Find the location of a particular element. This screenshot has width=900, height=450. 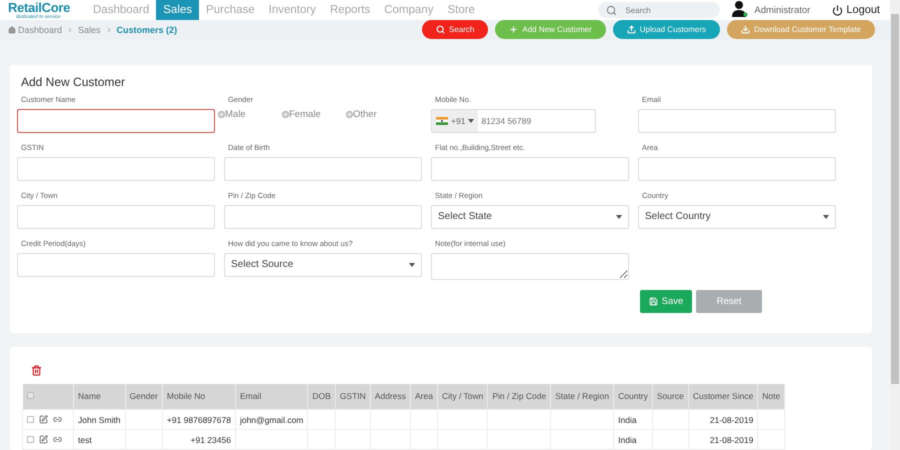

text-field is located at coordinates (116, 120).